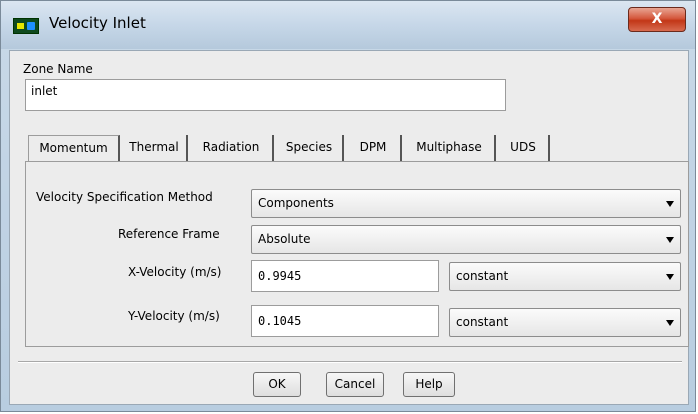 Image resolution: width=698 pixels, height=414 pixels. Describe the element at coordinates (310, 148) in the screenshot. I see `tab-species: Species` at that location.